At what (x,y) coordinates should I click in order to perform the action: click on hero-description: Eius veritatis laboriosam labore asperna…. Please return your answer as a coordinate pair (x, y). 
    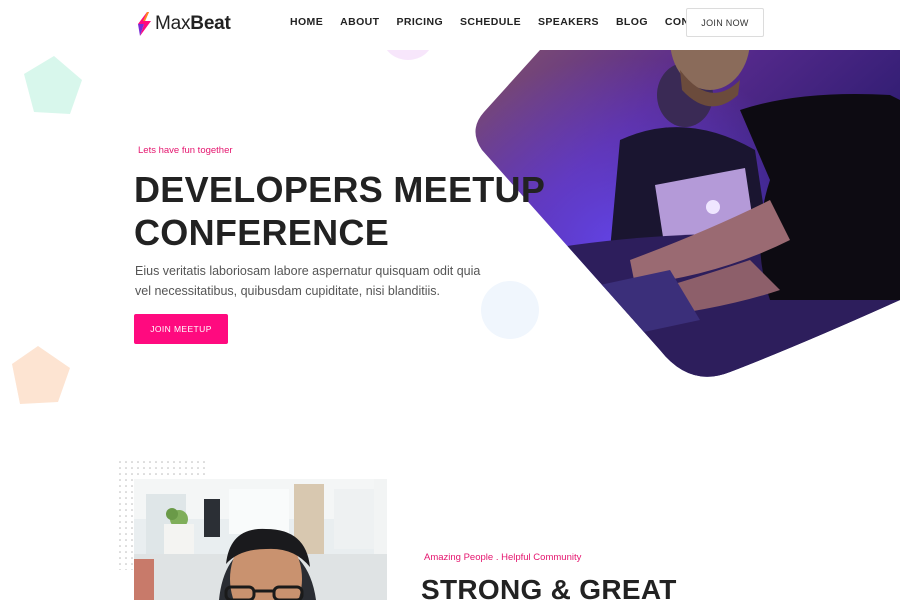
    Looking at the image, I should click on (308, 281).